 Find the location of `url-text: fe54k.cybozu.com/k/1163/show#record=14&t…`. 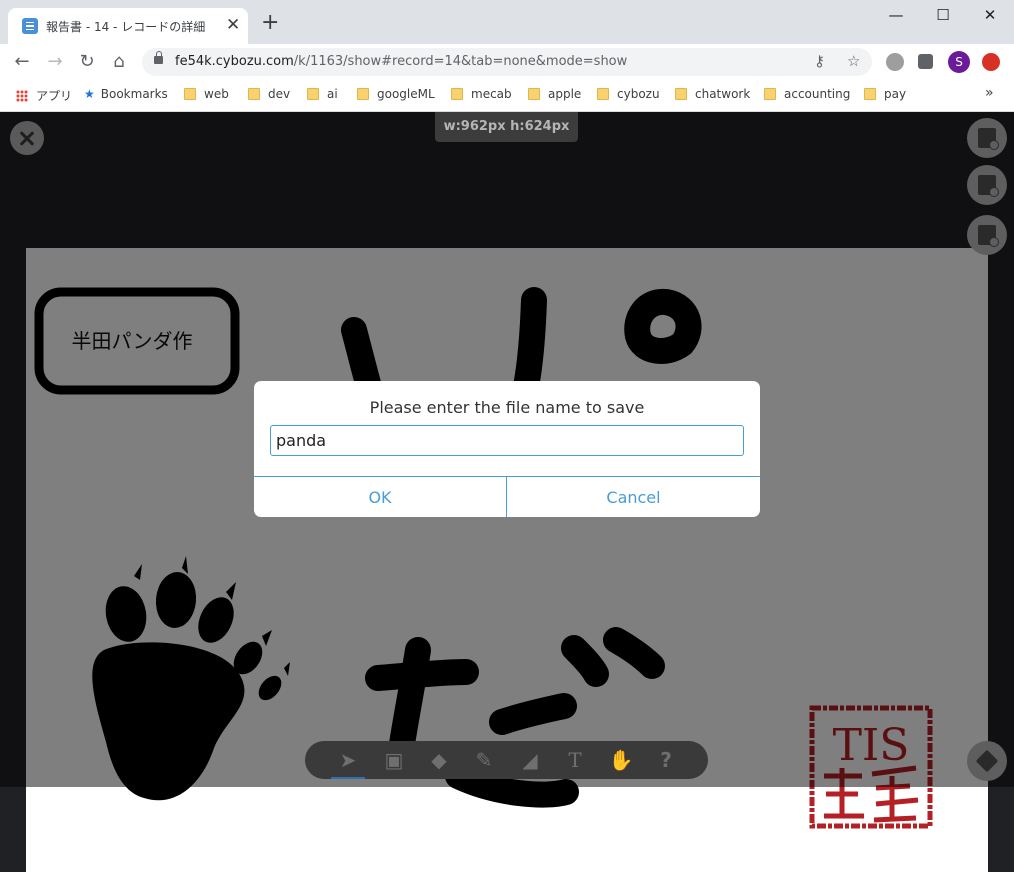

url-text: fe54k.cybozu.com/k/1163/show#record=14&t… is located at coordinates (401, 61).